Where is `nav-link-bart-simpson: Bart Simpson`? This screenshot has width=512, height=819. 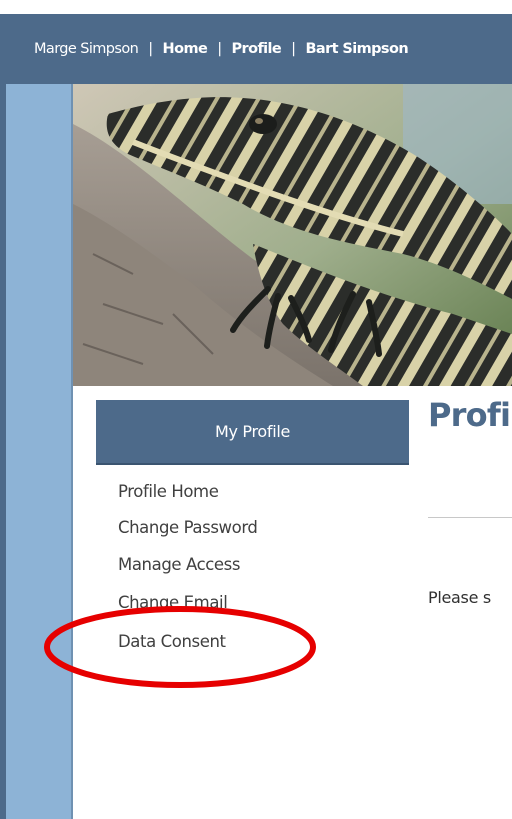 nav-link-bart-simpson: Bart Simpson is located at coordinates (356, 49).